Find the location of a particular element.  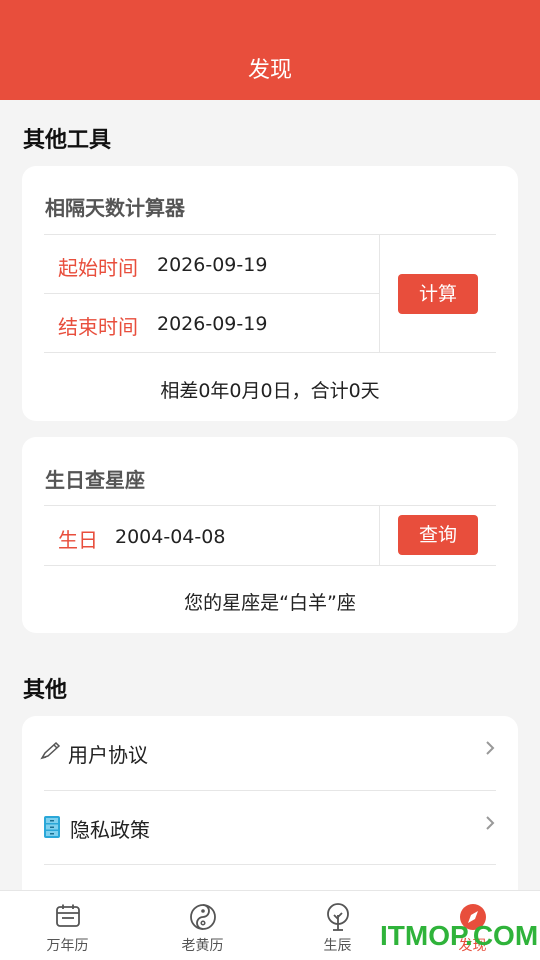

list-item-label: 用户协议 is located at coordinates (108, 755).